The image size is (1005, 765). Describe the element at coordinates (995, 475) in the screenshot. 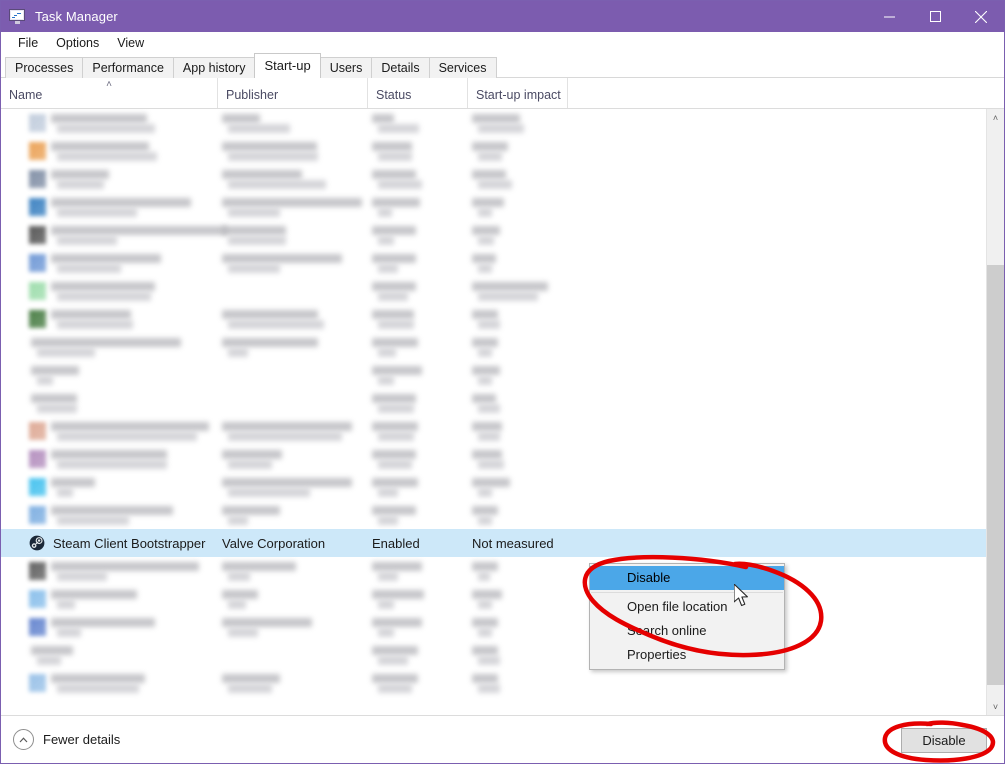

I see `scrollbar-thumb` at that location.